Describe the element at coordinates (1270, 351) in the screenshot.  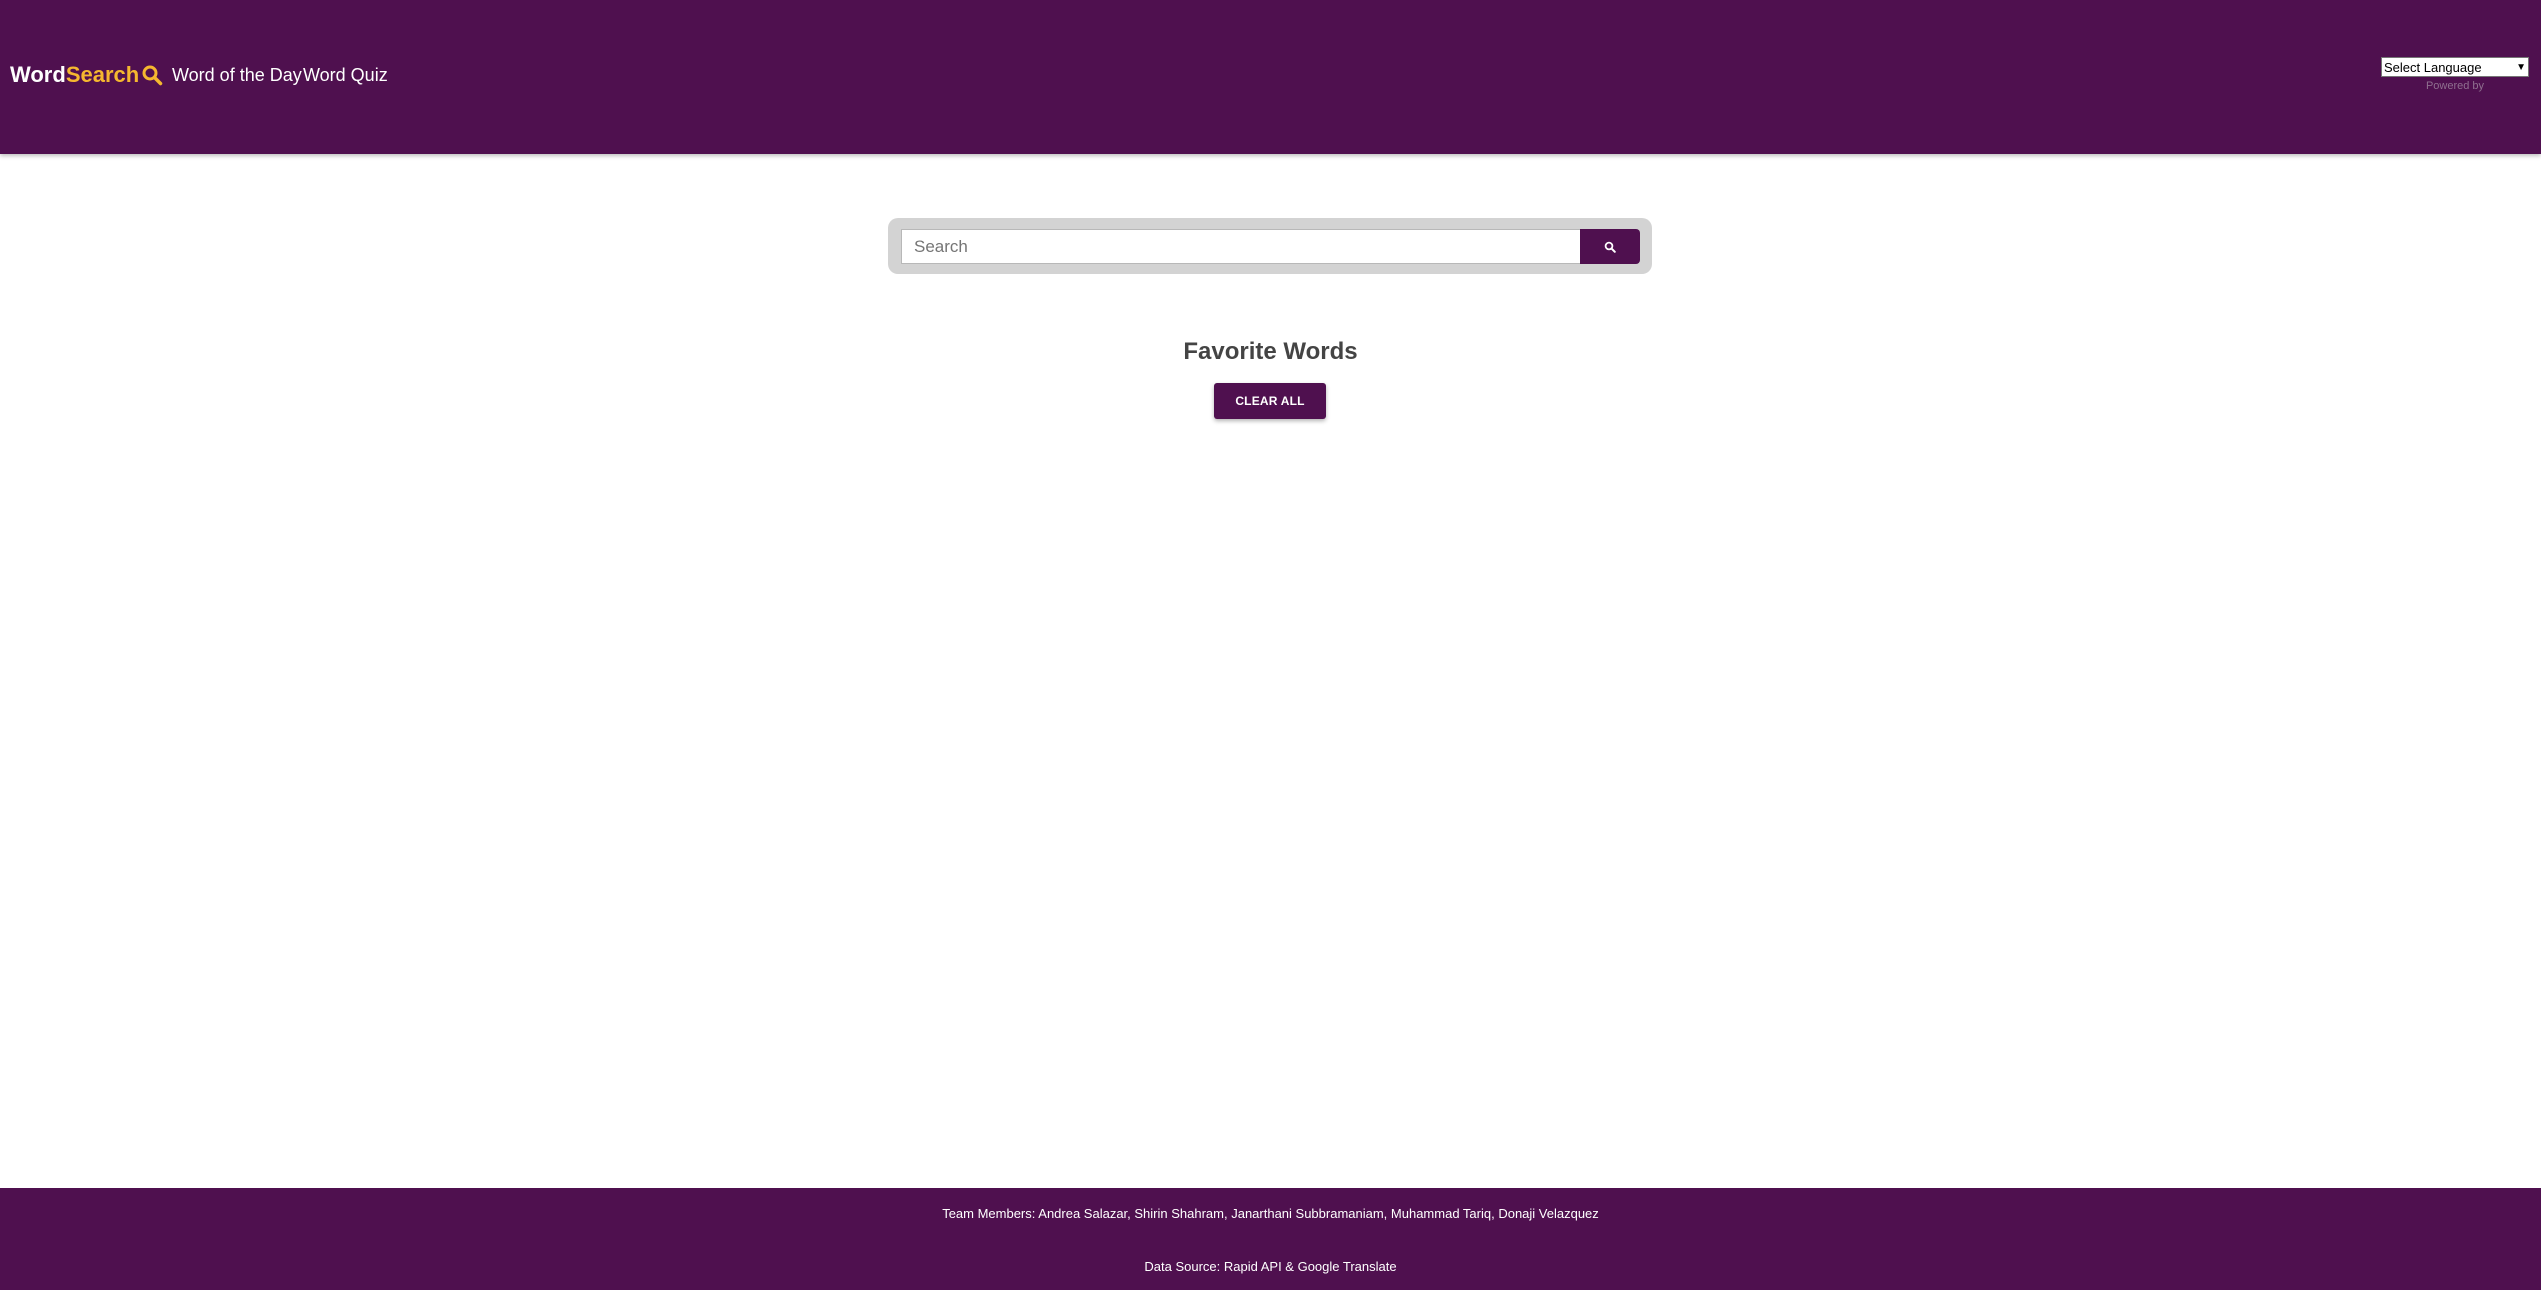
I see `favorite-words-title: Favorite Words` at that location.